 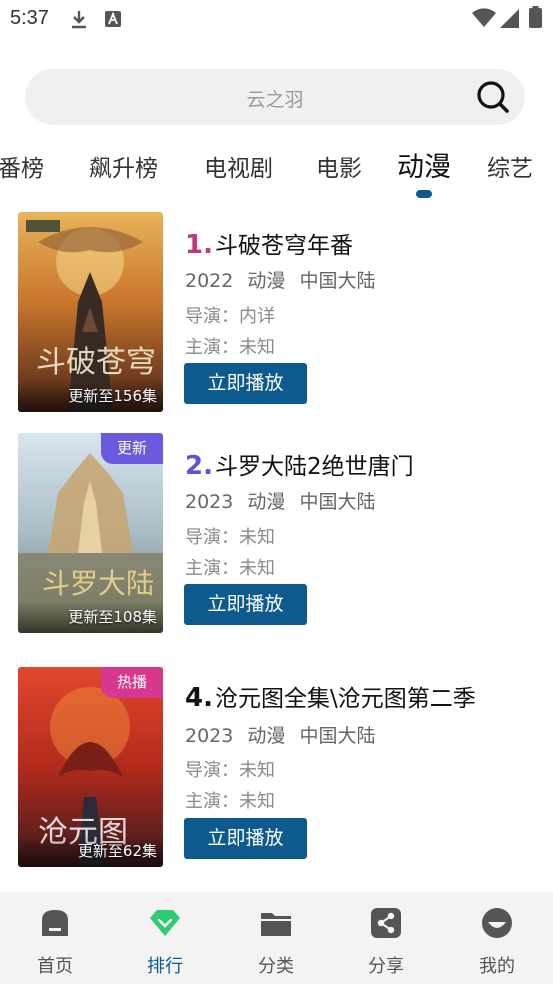 I want to click on text-notification-icon, so click(x=113, y=19).